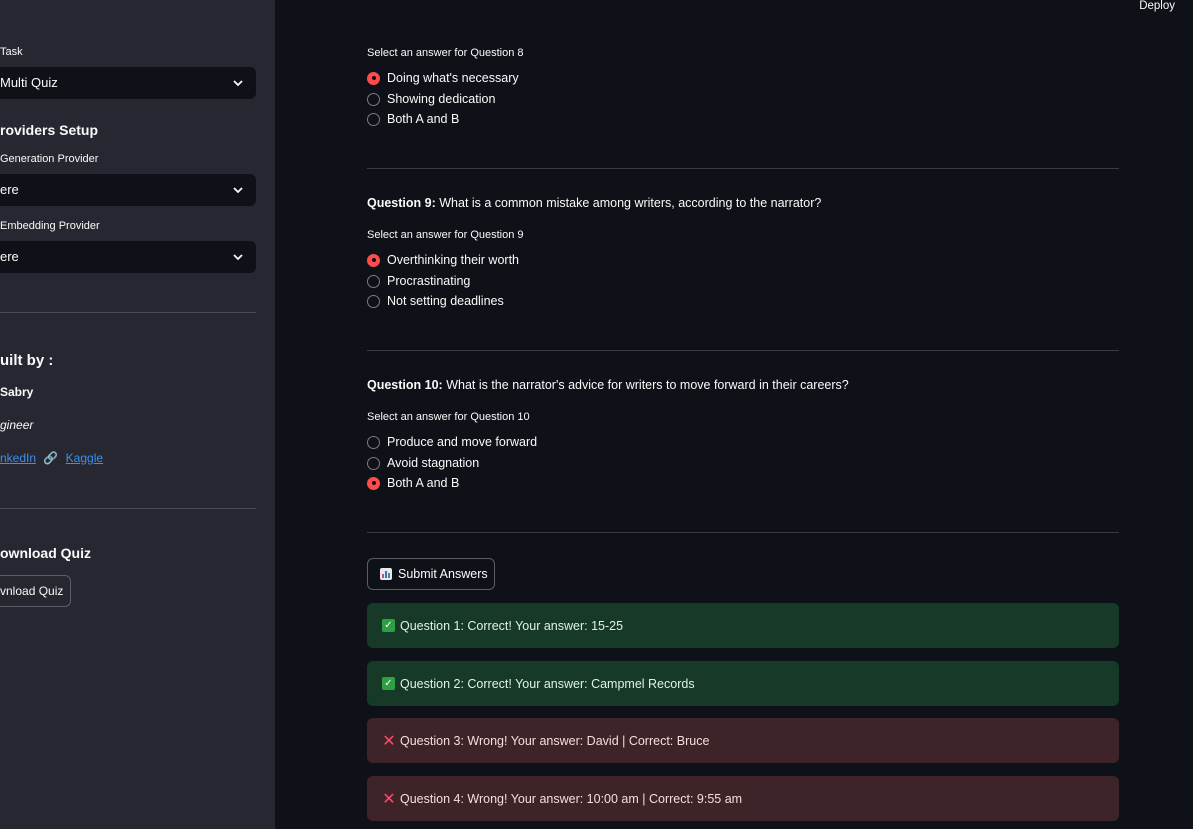 The image size is (1193, 829). What do you see at coordinates (448, 417) in the screenshot?
I see `q10-select-label: Select an answer for Question 10` at bounding box center [448, 417].